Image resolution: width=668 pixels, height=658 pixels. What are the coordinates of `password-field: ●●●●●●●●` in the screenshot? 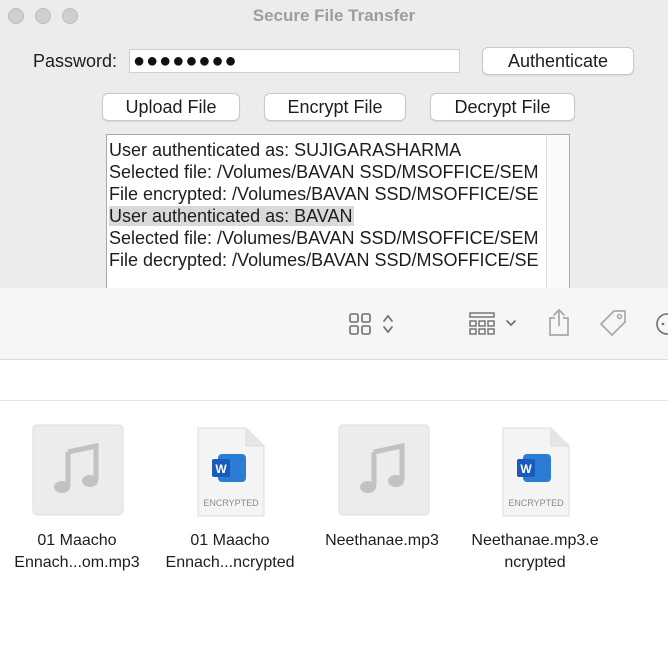 It's located at (294, 61).